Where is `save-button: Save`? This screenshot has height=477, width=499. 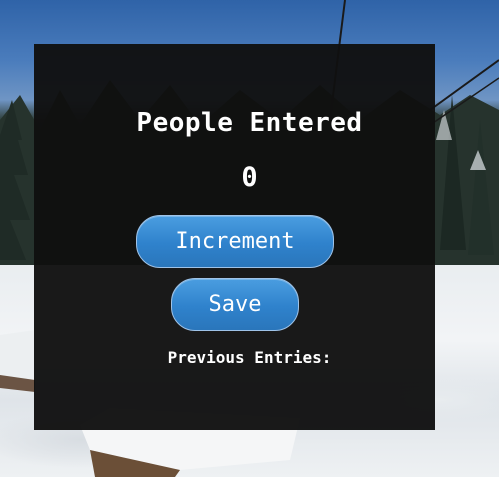
save-button: Save is located at coordinates (235, 304).